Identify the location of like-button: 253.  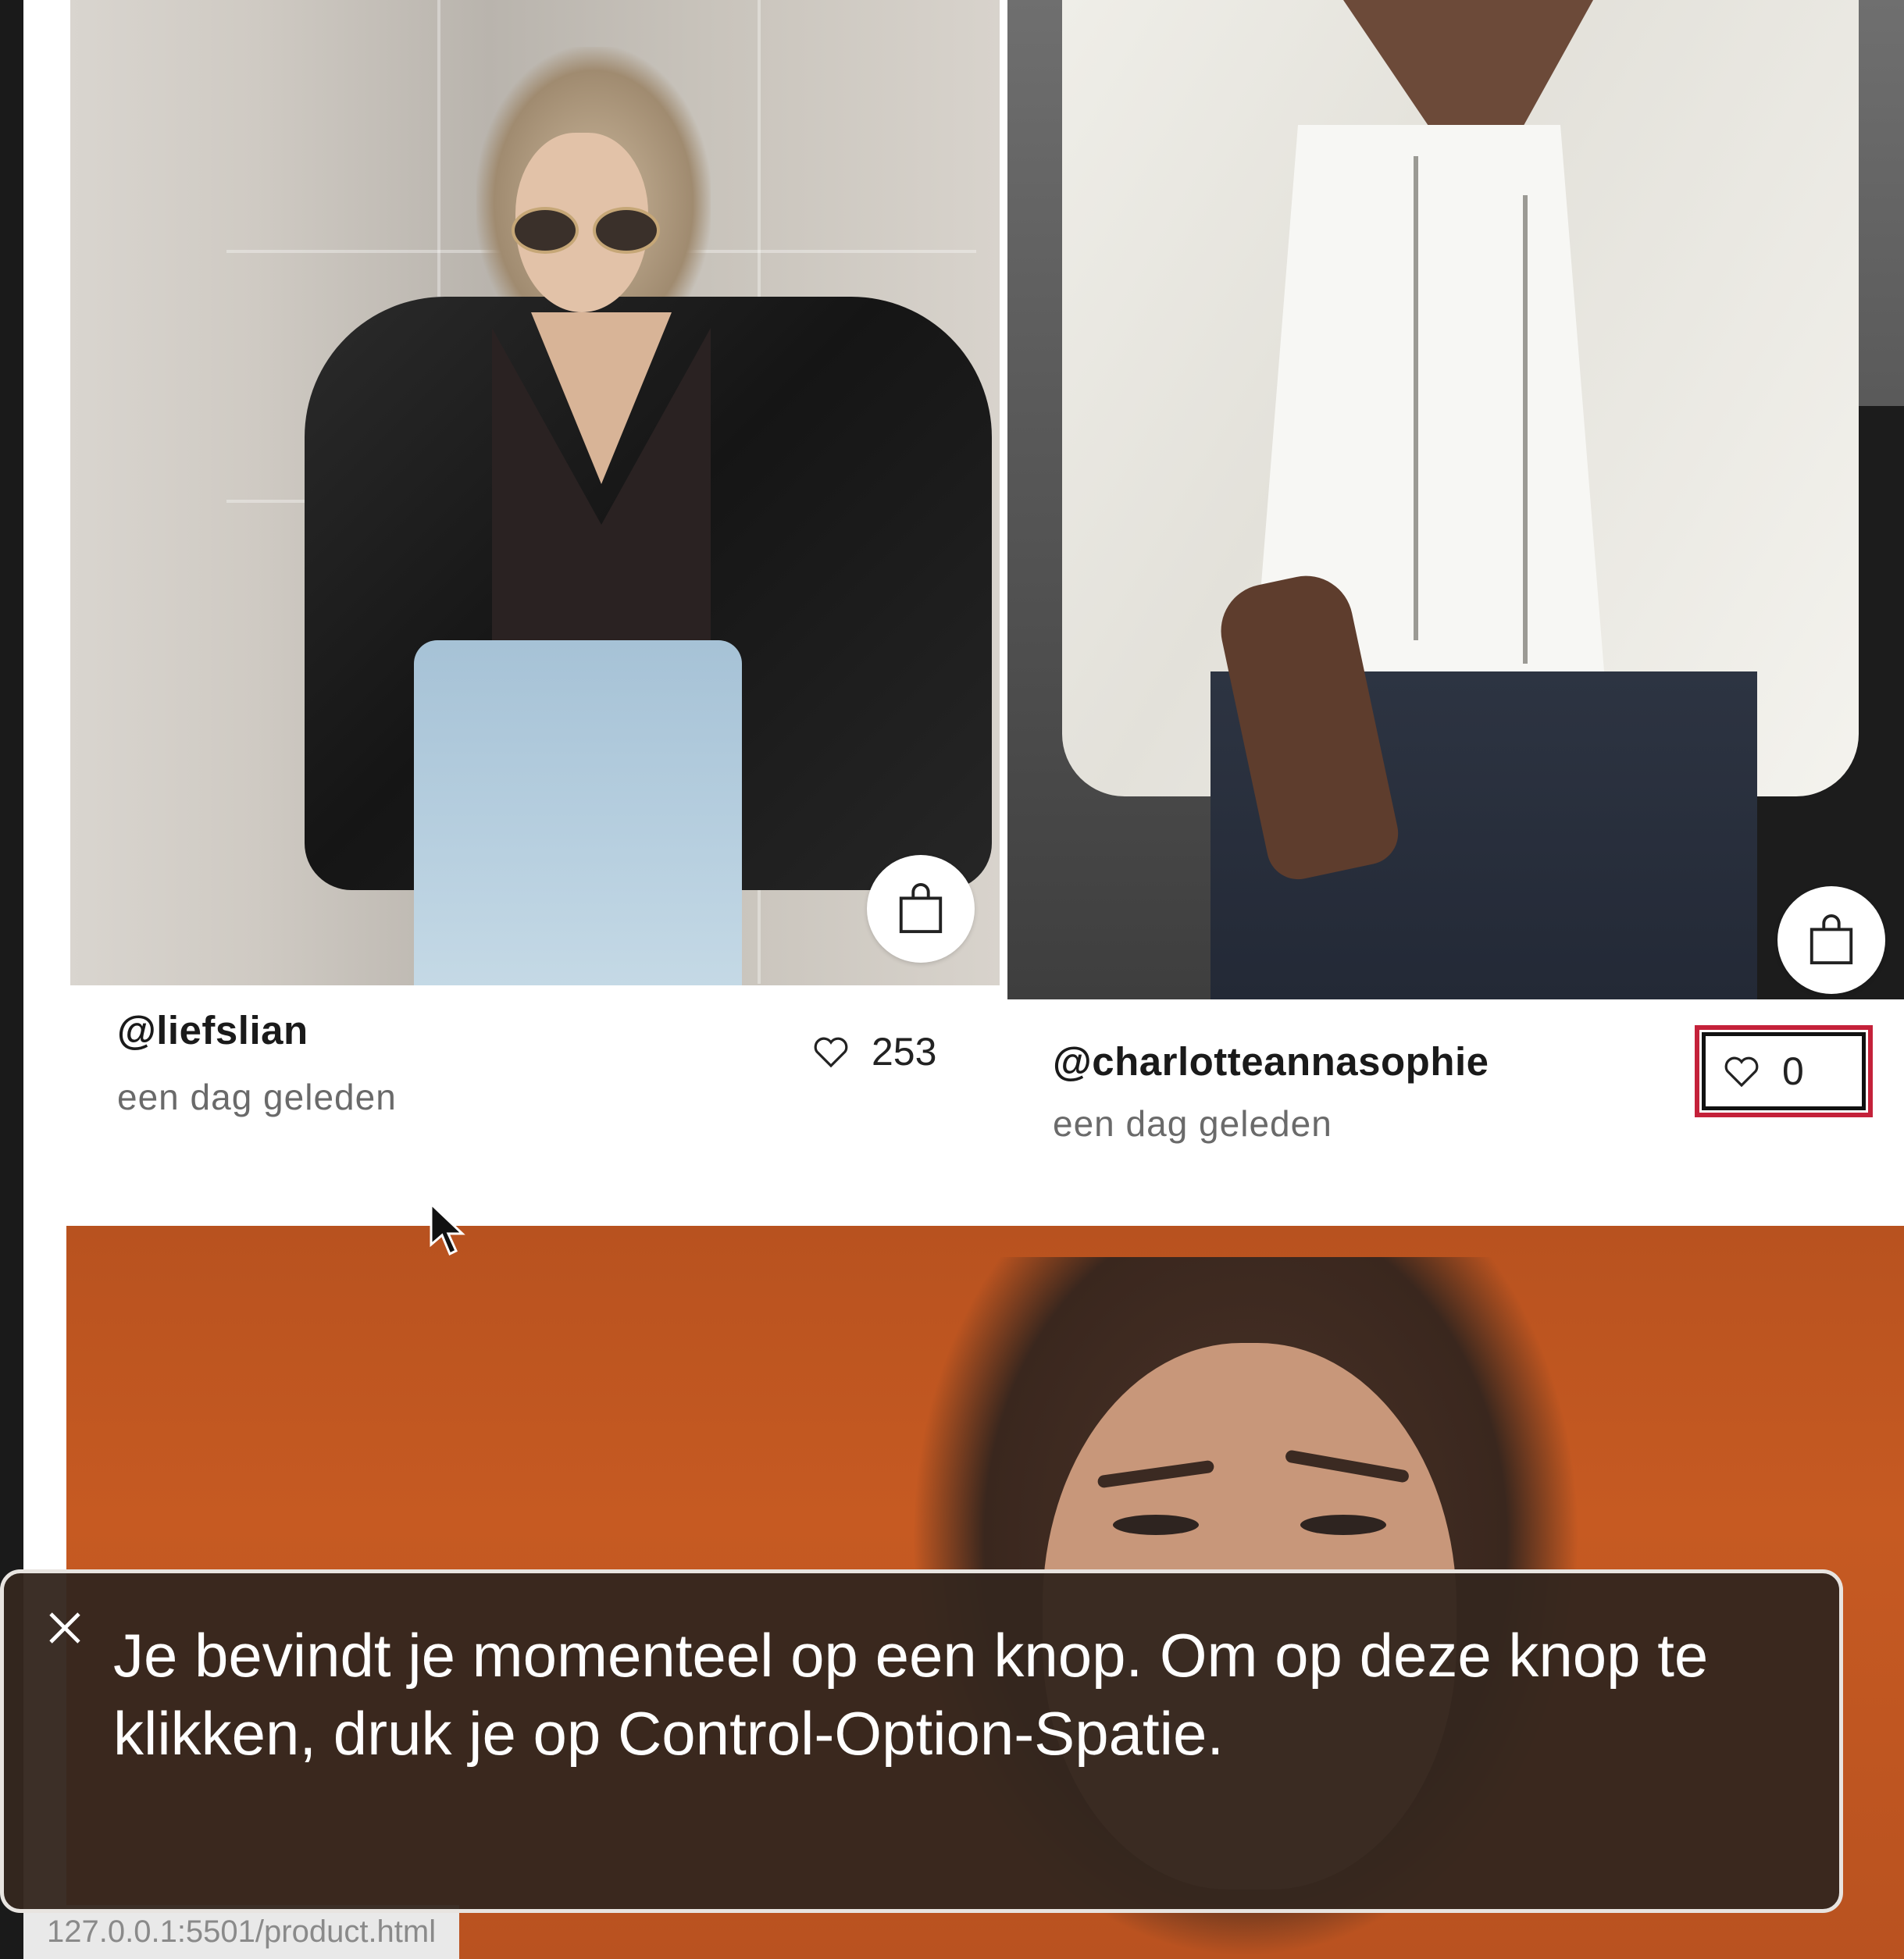
(874, 1051).